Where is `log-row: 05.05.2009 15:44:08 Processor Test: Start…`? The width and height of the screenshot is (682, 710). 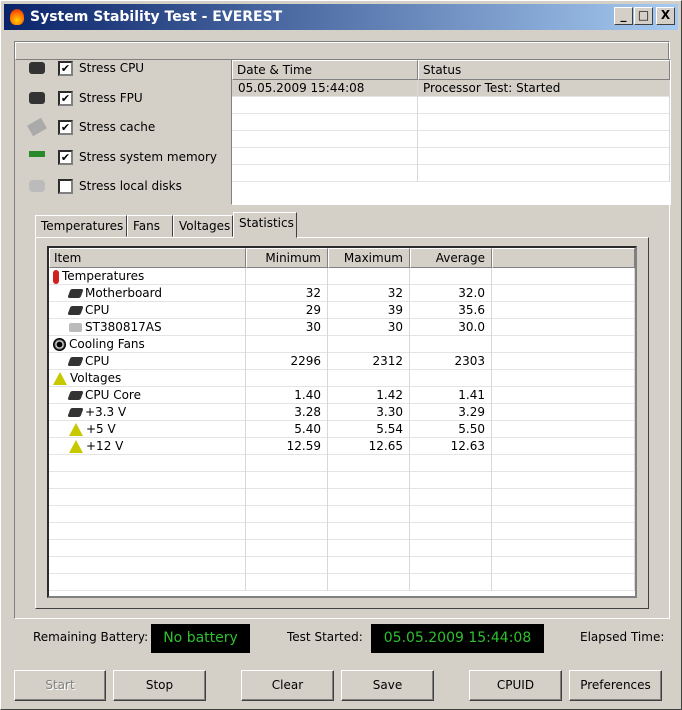 log-row: 05.05.2009 15:44:08 Processor Test: Start… is located at coordinates (451, 88).